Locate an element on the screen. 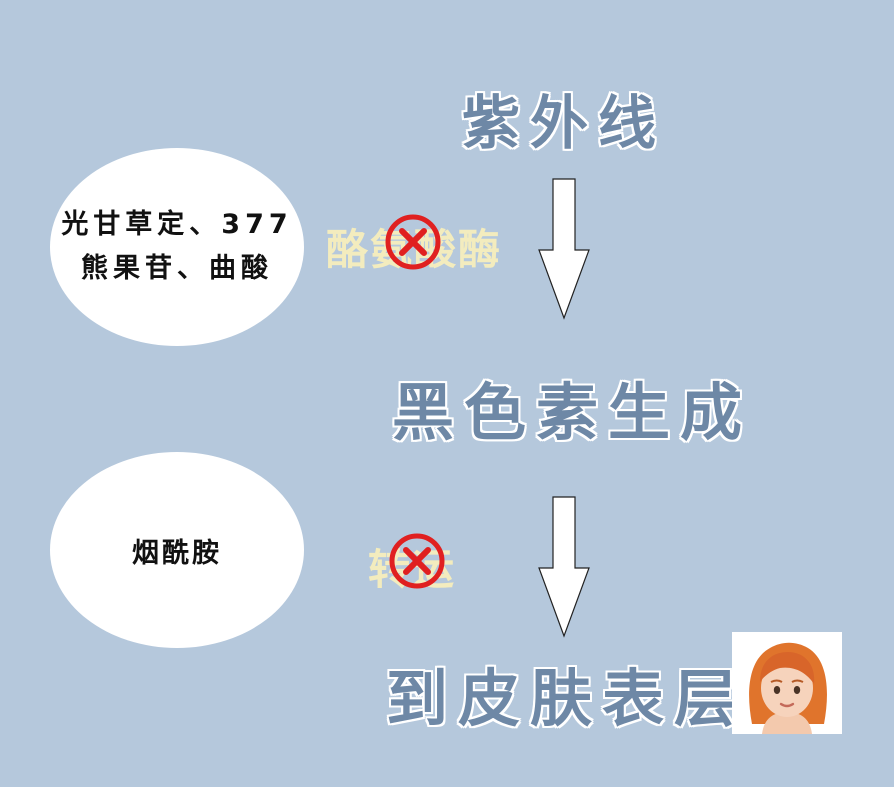 The height and width of the screenshot is (787, 894). inhibitor-line-2: 熊果苷、曲酸 is located at coordinates (177, 268).